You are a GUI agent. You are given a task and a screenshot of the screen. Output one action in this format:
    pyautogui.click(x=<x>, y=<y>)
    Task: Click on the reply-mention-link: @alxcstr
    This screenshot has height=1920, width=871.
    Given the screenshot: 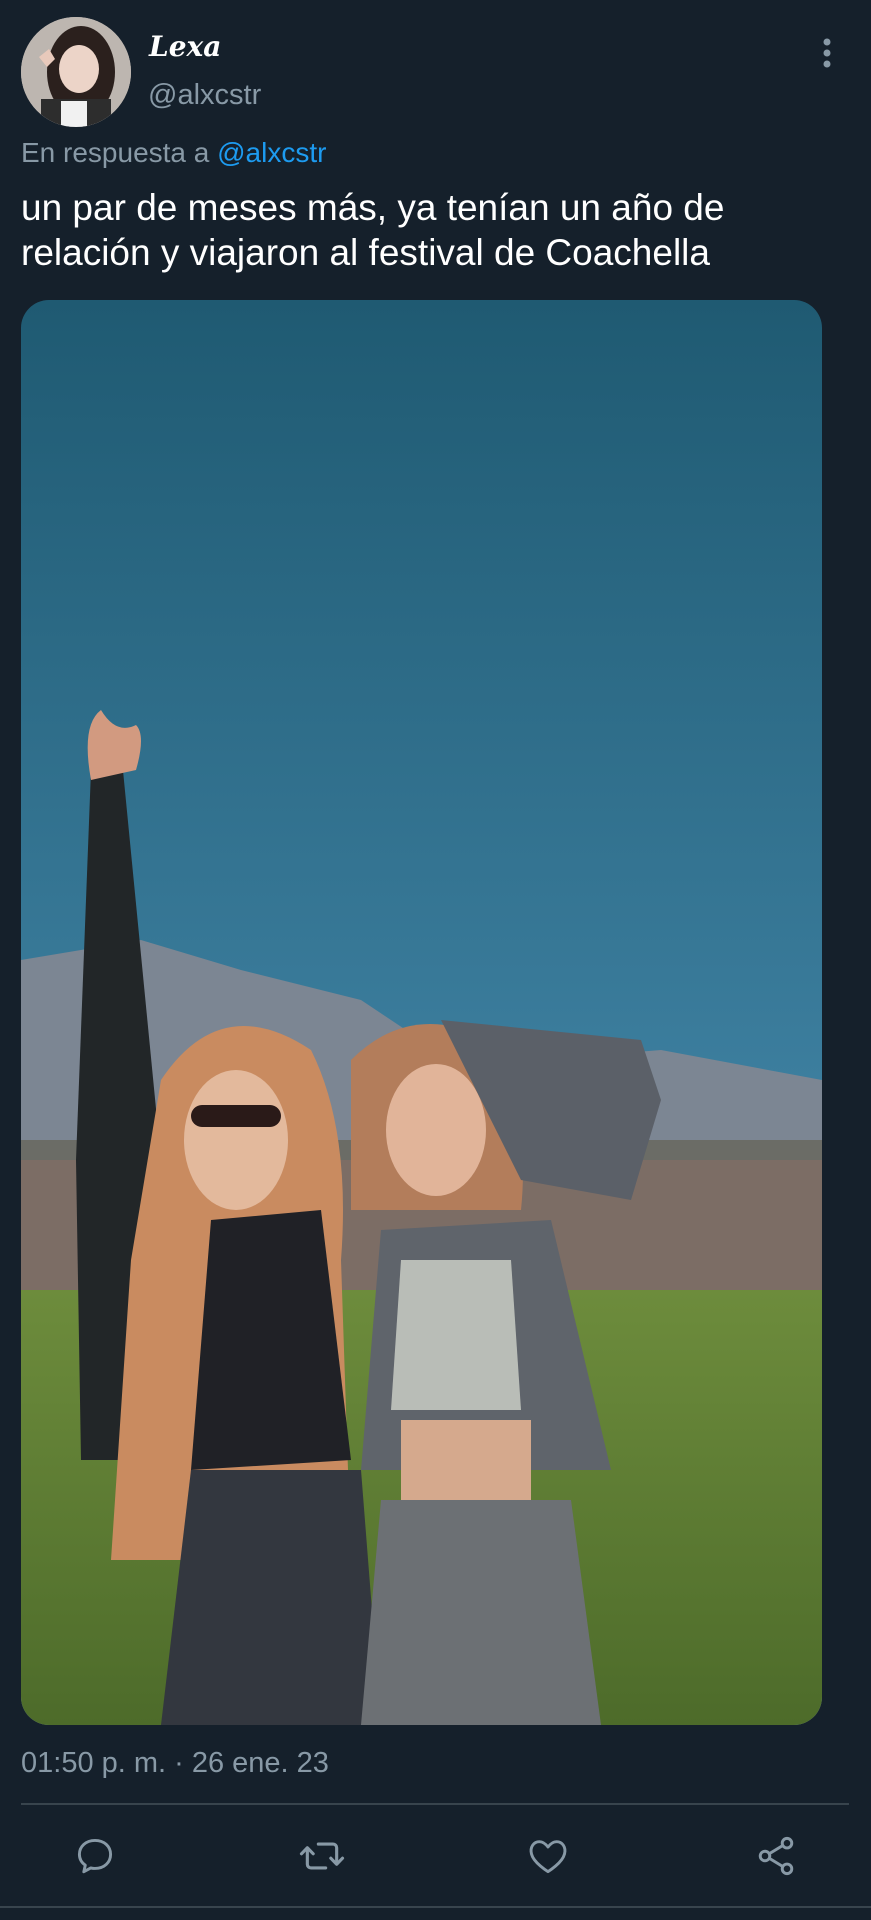 What is the action you would take?
    pyautogui.click(x=271, y=152)
    